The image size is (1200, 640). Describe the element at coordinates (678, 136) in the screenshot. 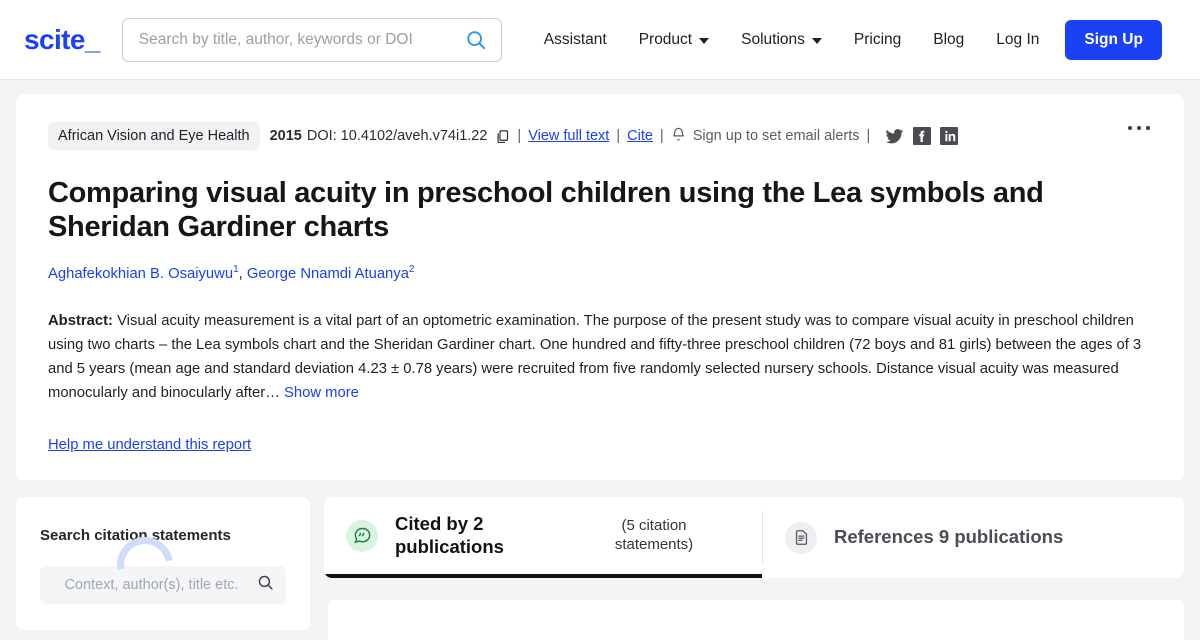

I see `bell-icon` at that location.